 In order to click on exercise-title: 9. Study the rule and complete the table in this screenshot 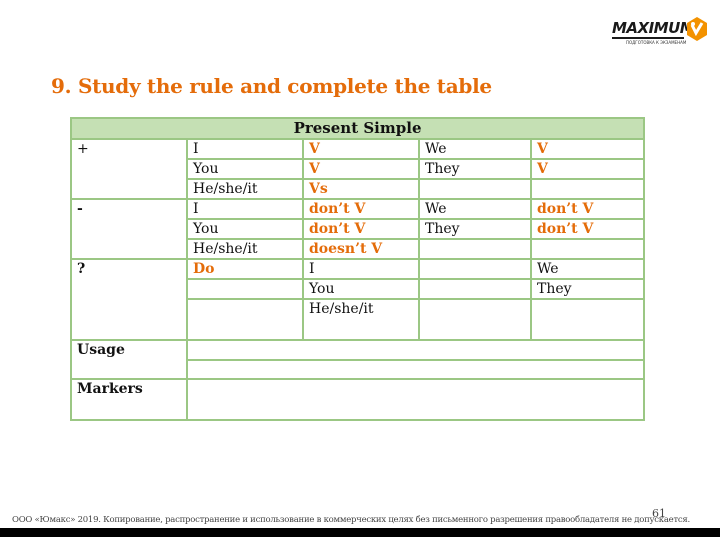, I will do `click(271, 86)`.